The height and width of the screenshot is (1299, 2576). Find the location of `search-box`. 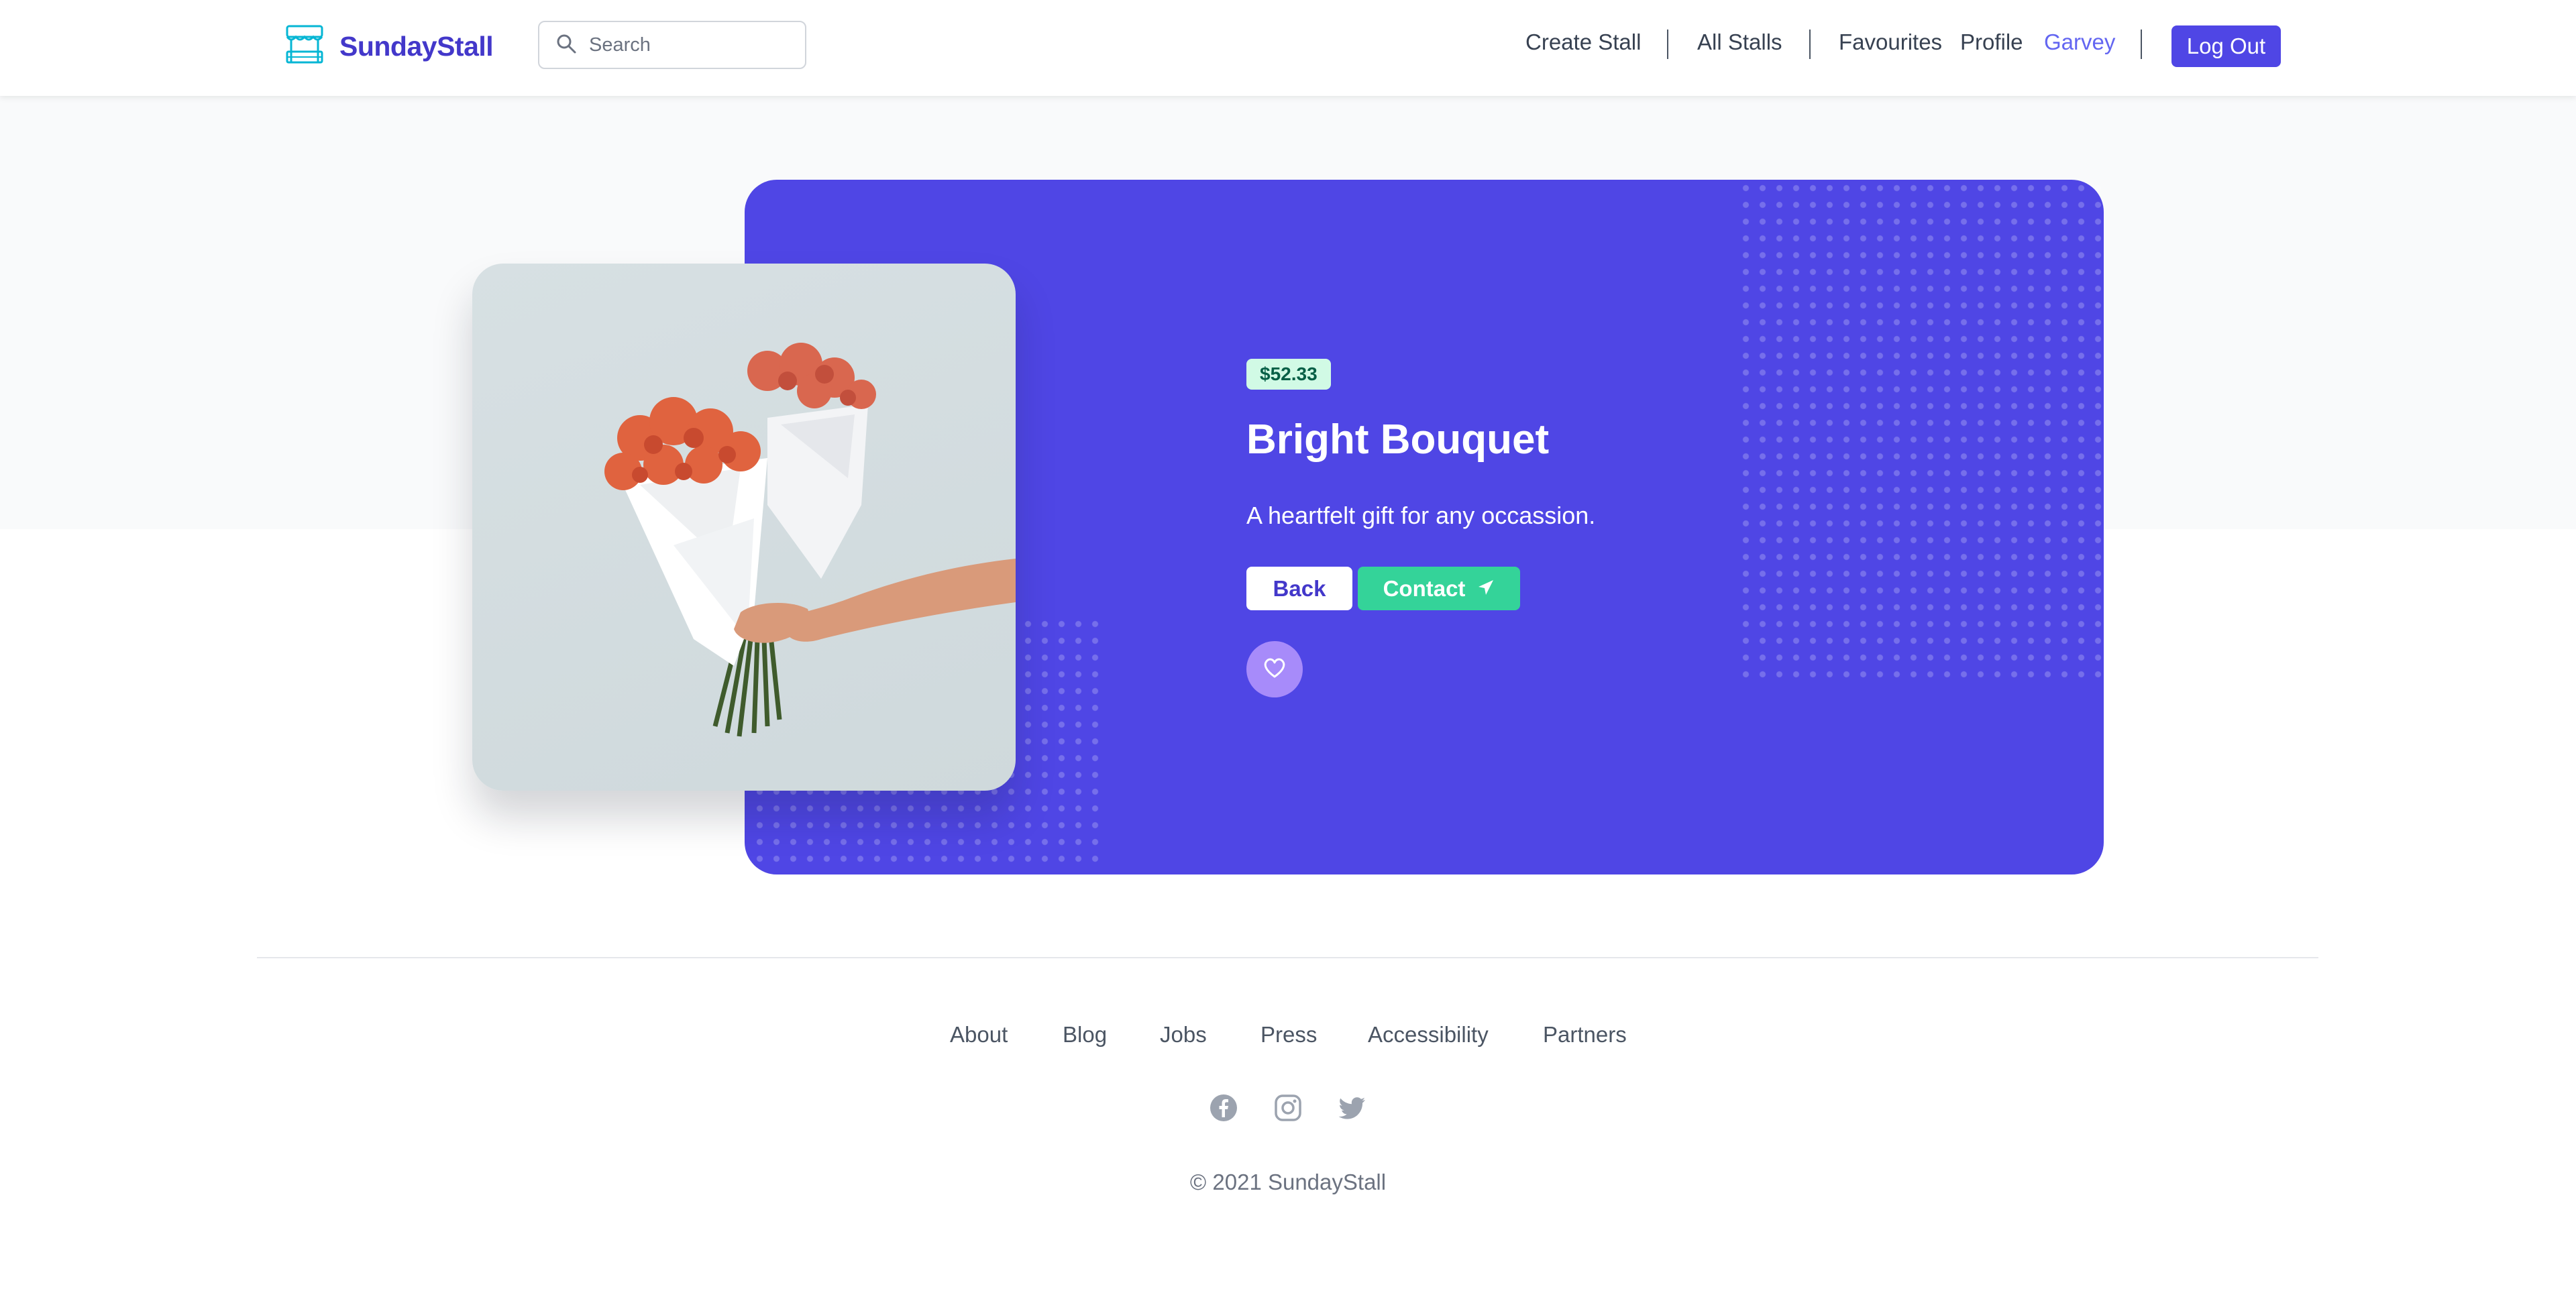

search-box is located at coordinates (672, 45).